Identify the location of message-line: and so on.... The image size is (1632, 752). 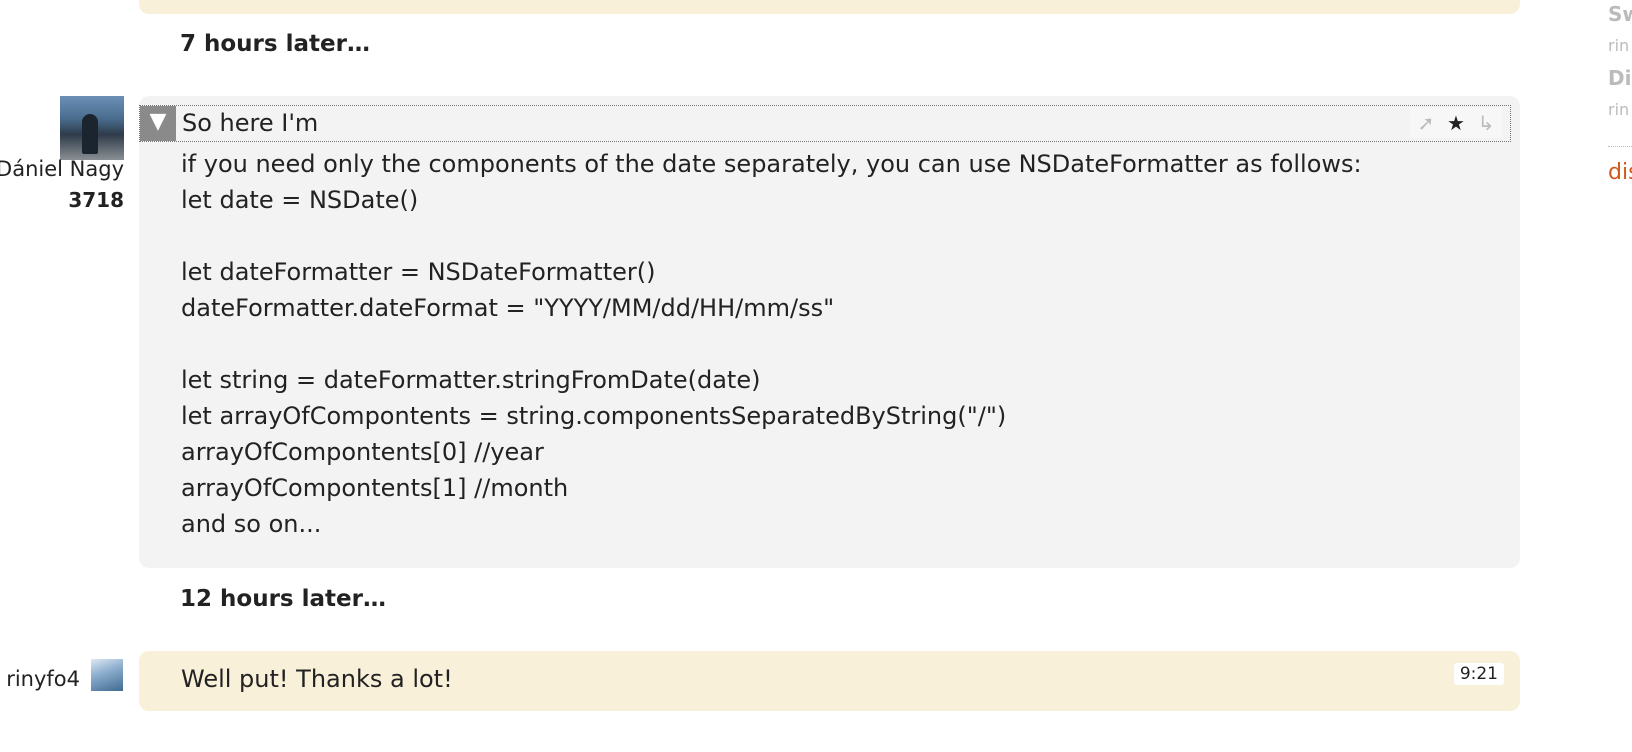
(251, 524).